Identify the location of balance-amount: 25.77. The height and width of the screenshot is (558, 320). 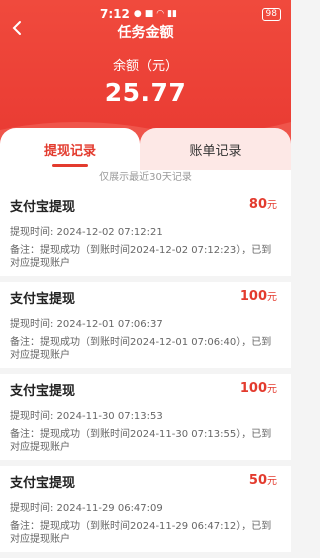
(145, 92).